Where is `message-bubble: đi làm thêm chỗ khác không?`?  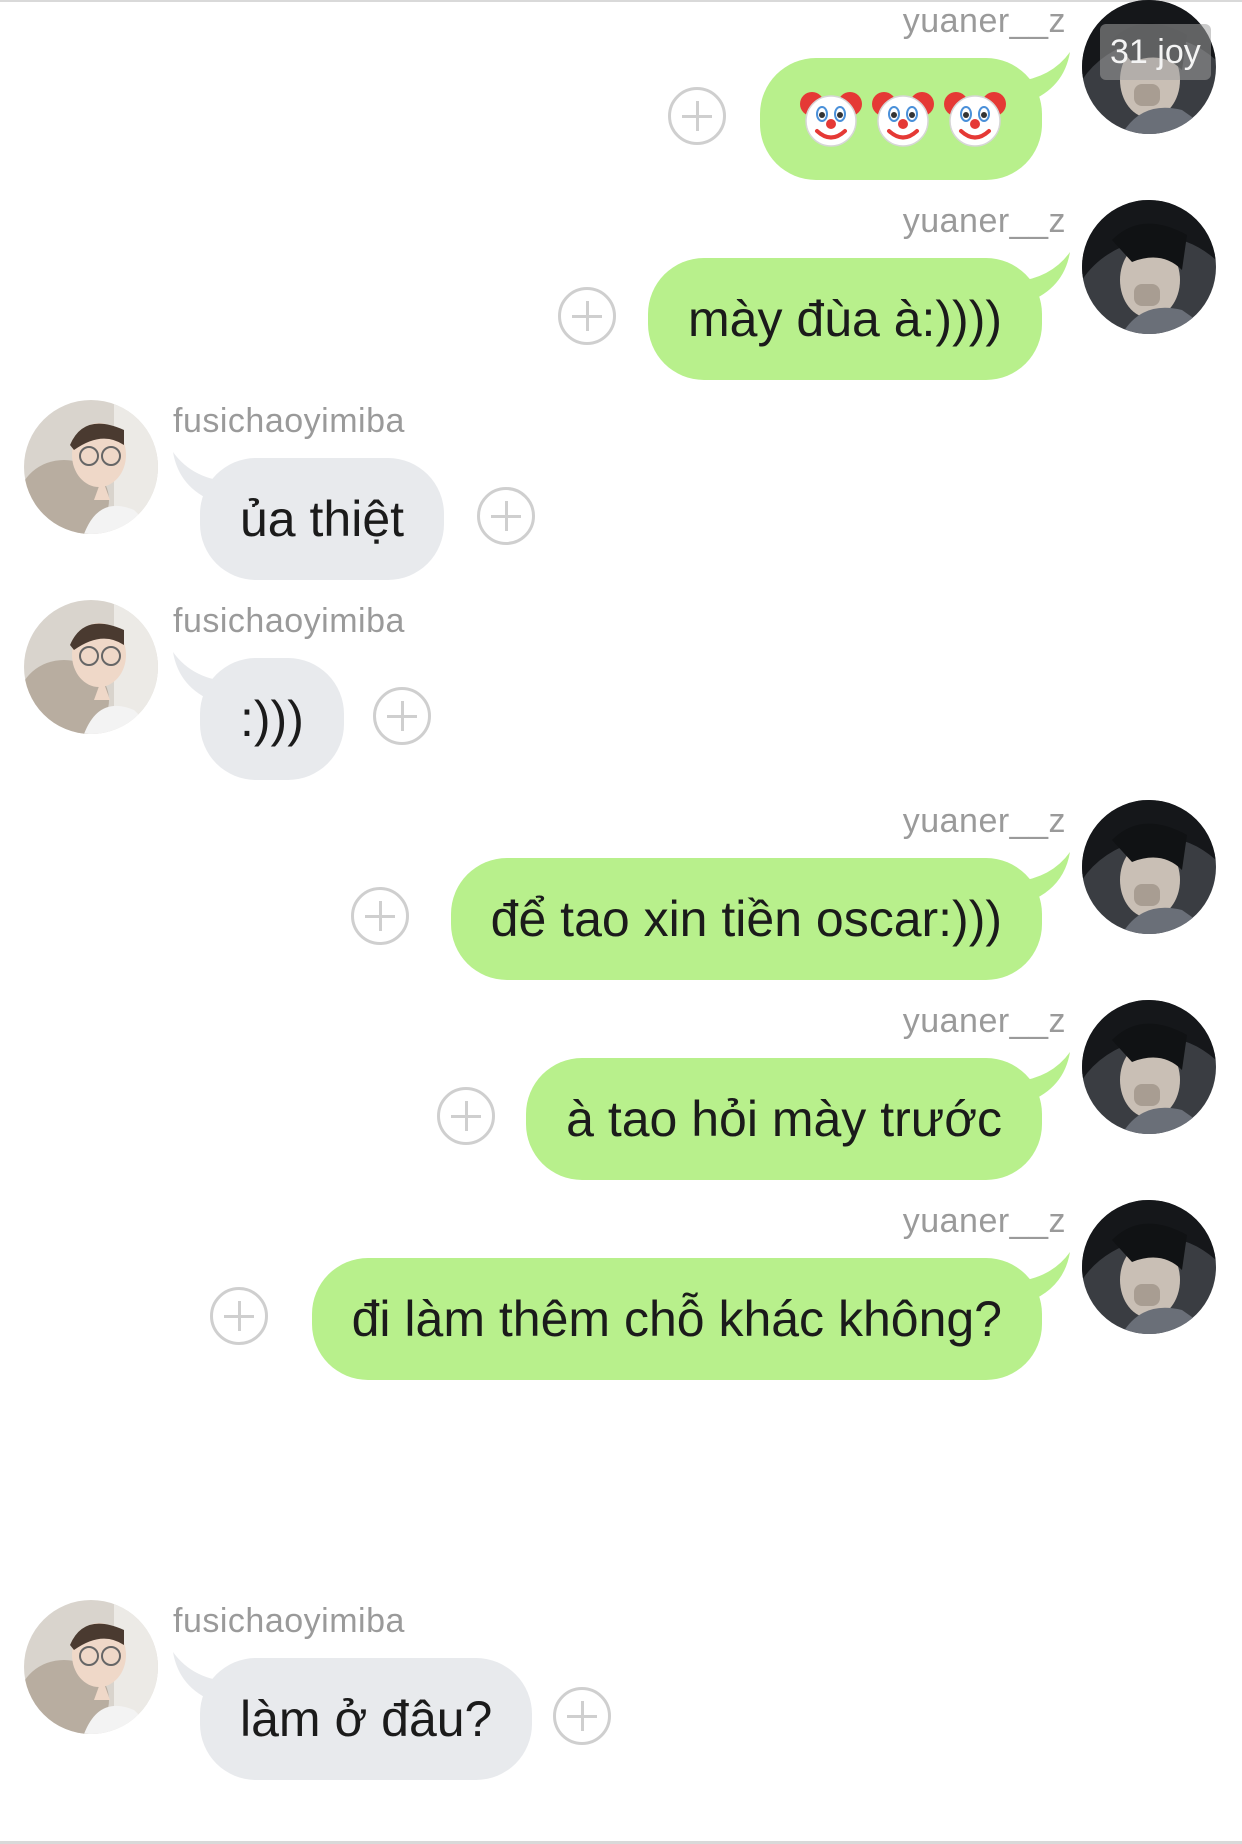
message-bubble: đi làm thêm chỗ khác không? is located at coordinates (676, 1319).